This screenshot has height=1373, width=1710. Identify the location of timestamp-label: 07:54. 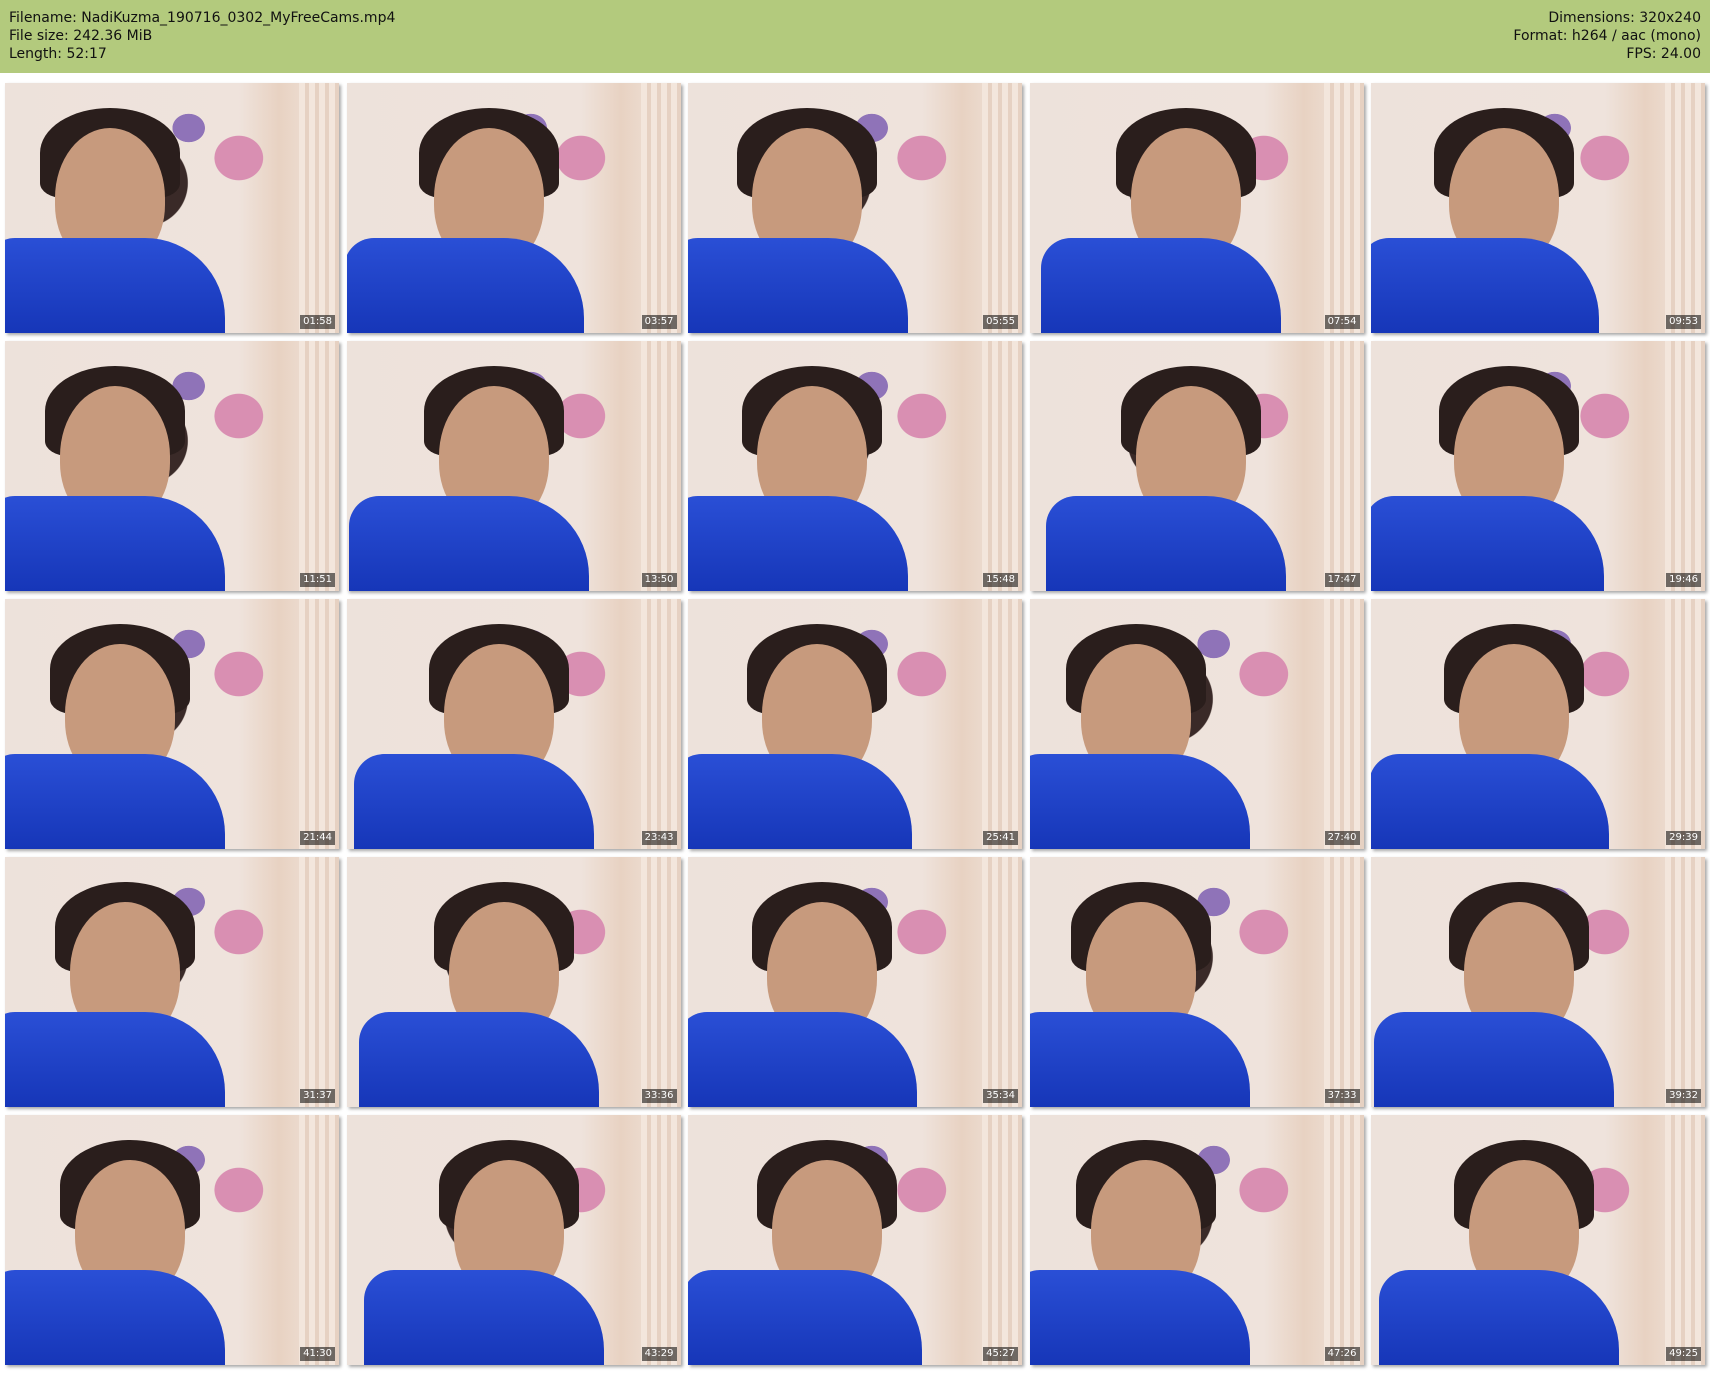
(1342, 322).